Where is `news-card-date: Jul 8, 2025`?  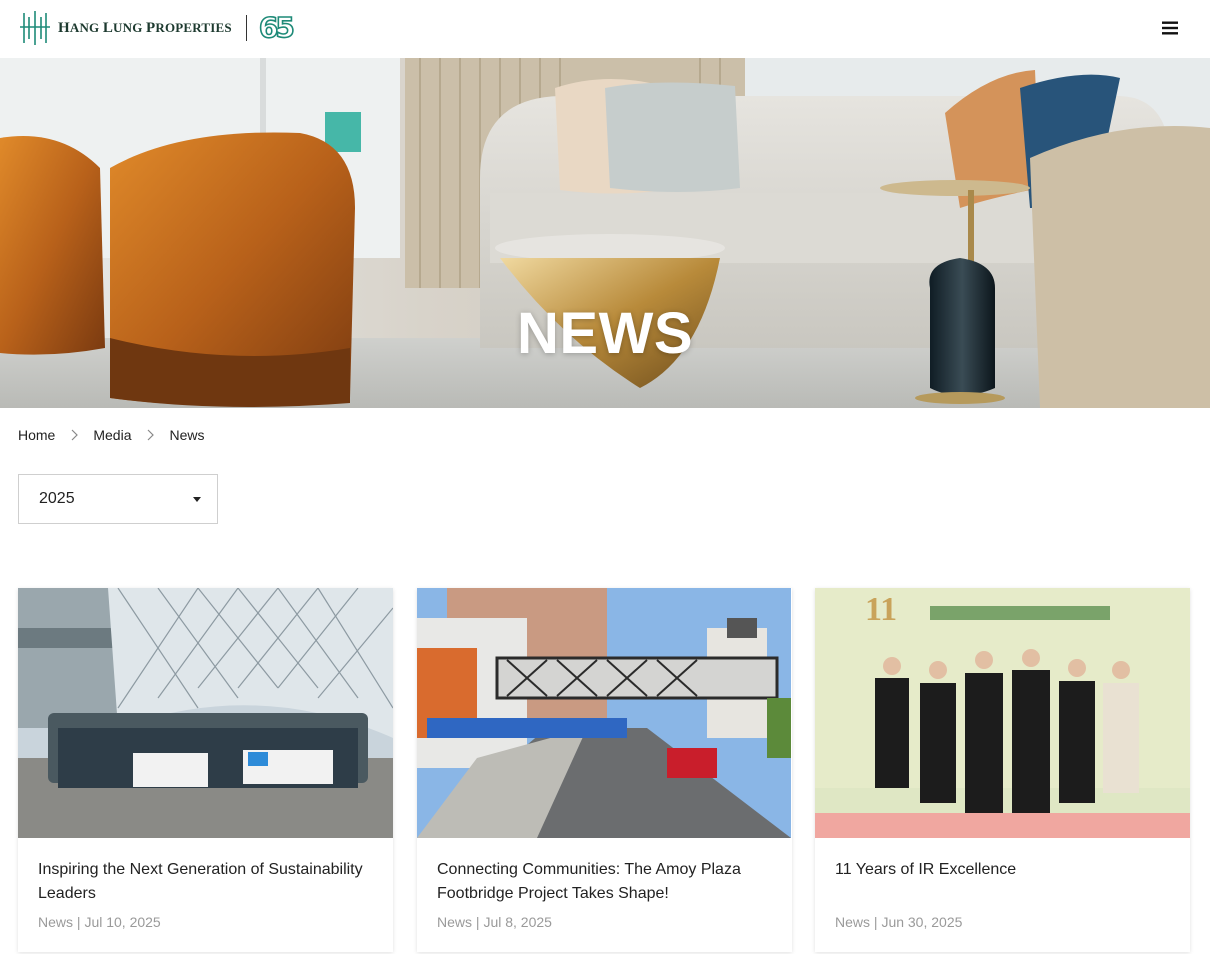
news-card-date: Jul 8, 2025 is located at coordinates (517, 922).